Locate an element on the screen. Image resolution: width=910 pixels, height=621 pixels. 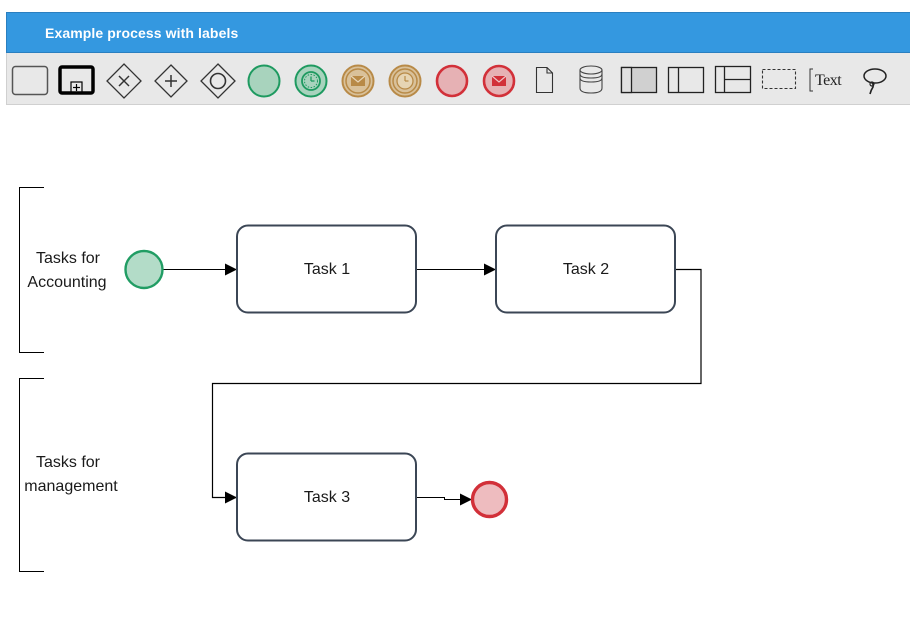
tool-message-intermediate-event is located at coordinates (358, 79).